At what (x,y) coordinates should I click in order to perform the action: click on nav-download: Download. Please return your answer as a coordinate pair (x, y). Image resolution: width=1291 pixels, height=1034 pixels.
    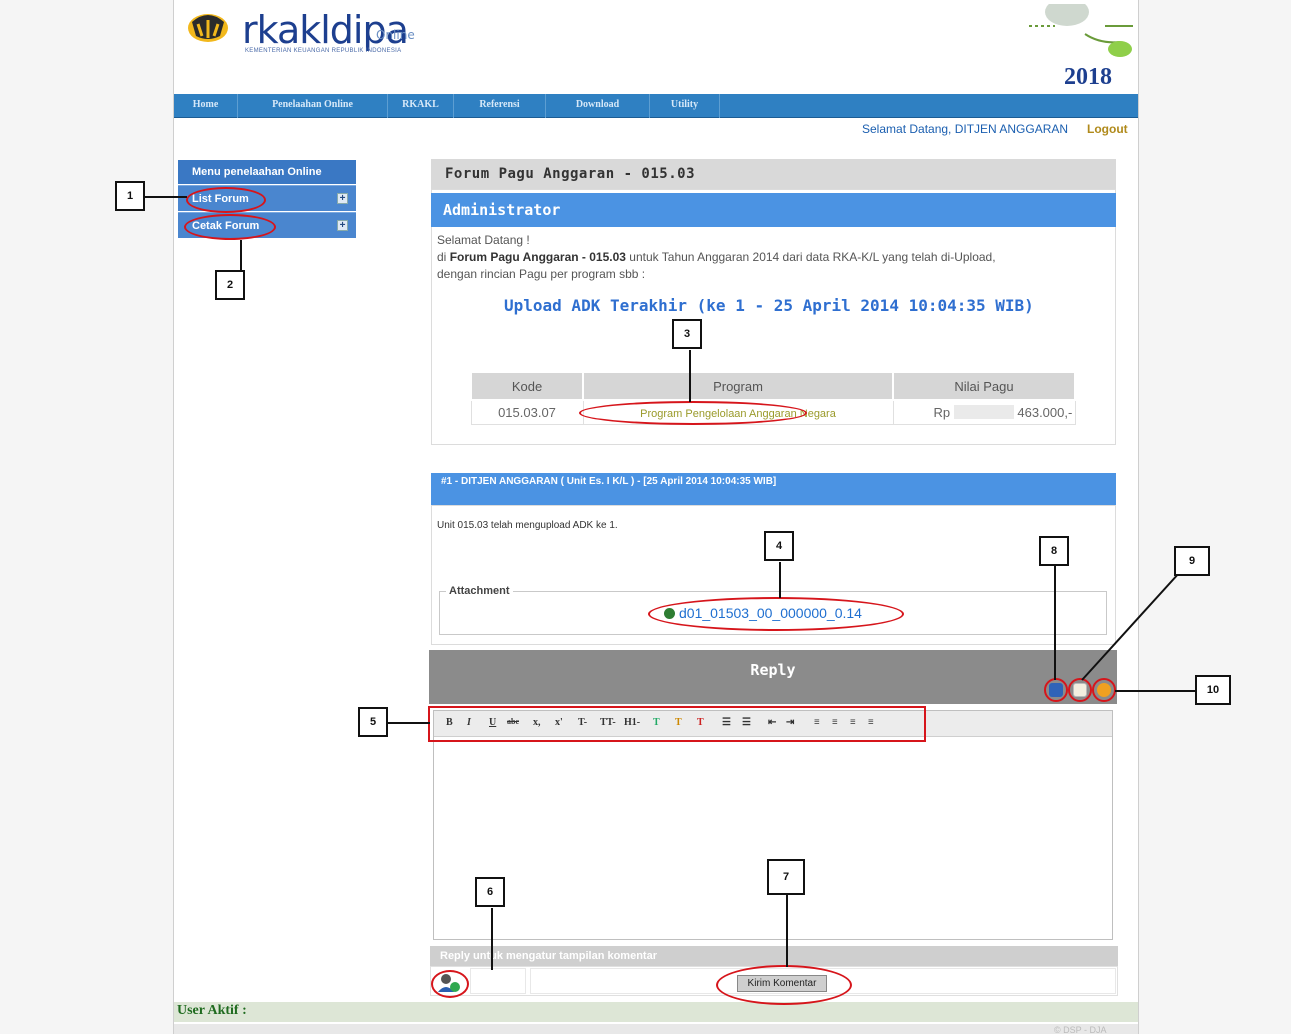
    Looking at the image, I should click on (598, 106).